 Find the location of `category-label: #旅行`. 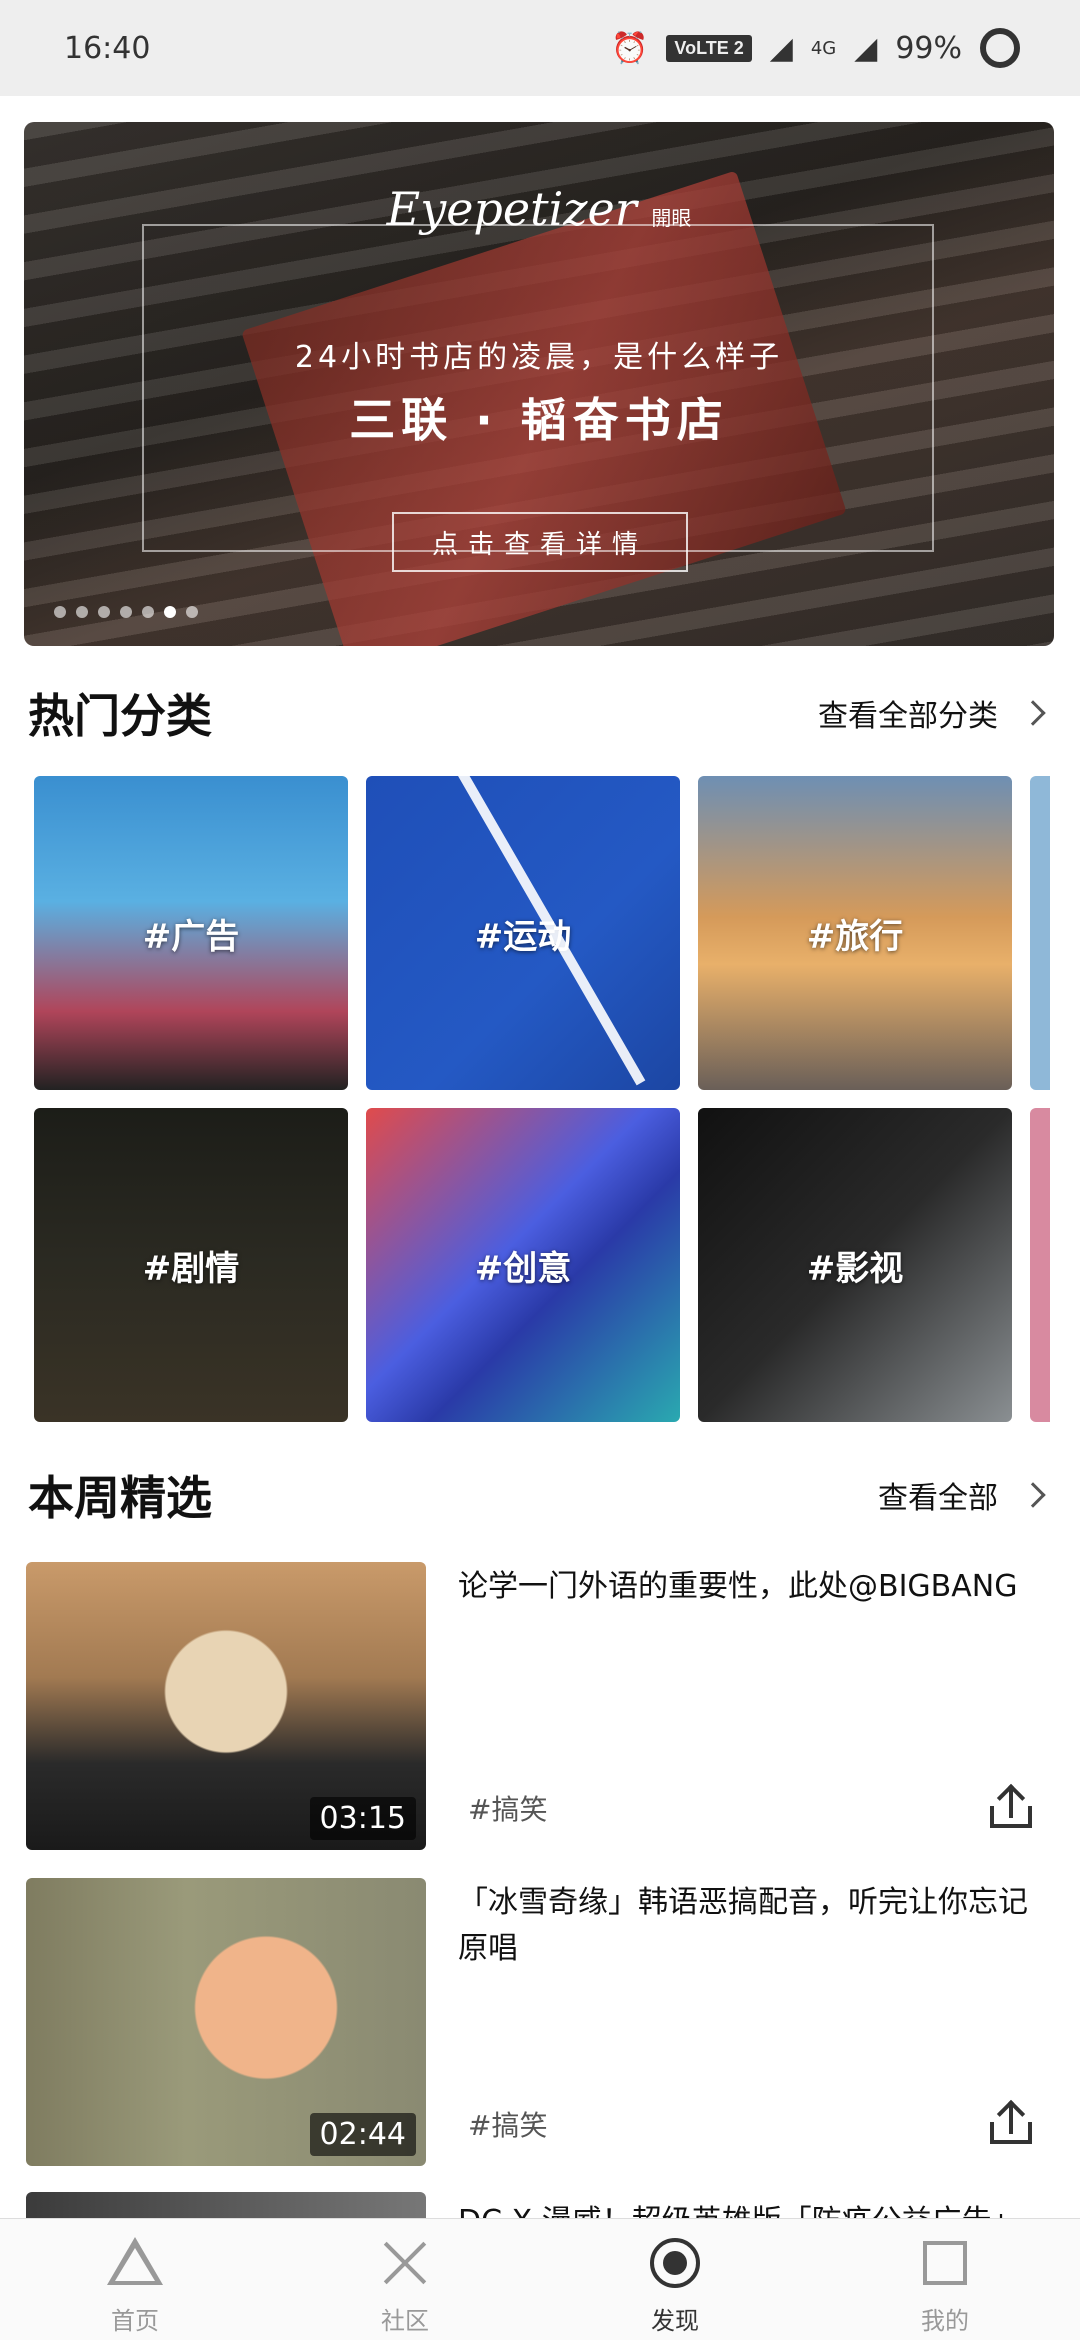

category-label: #旅行 is located at coordinates (855, 936).